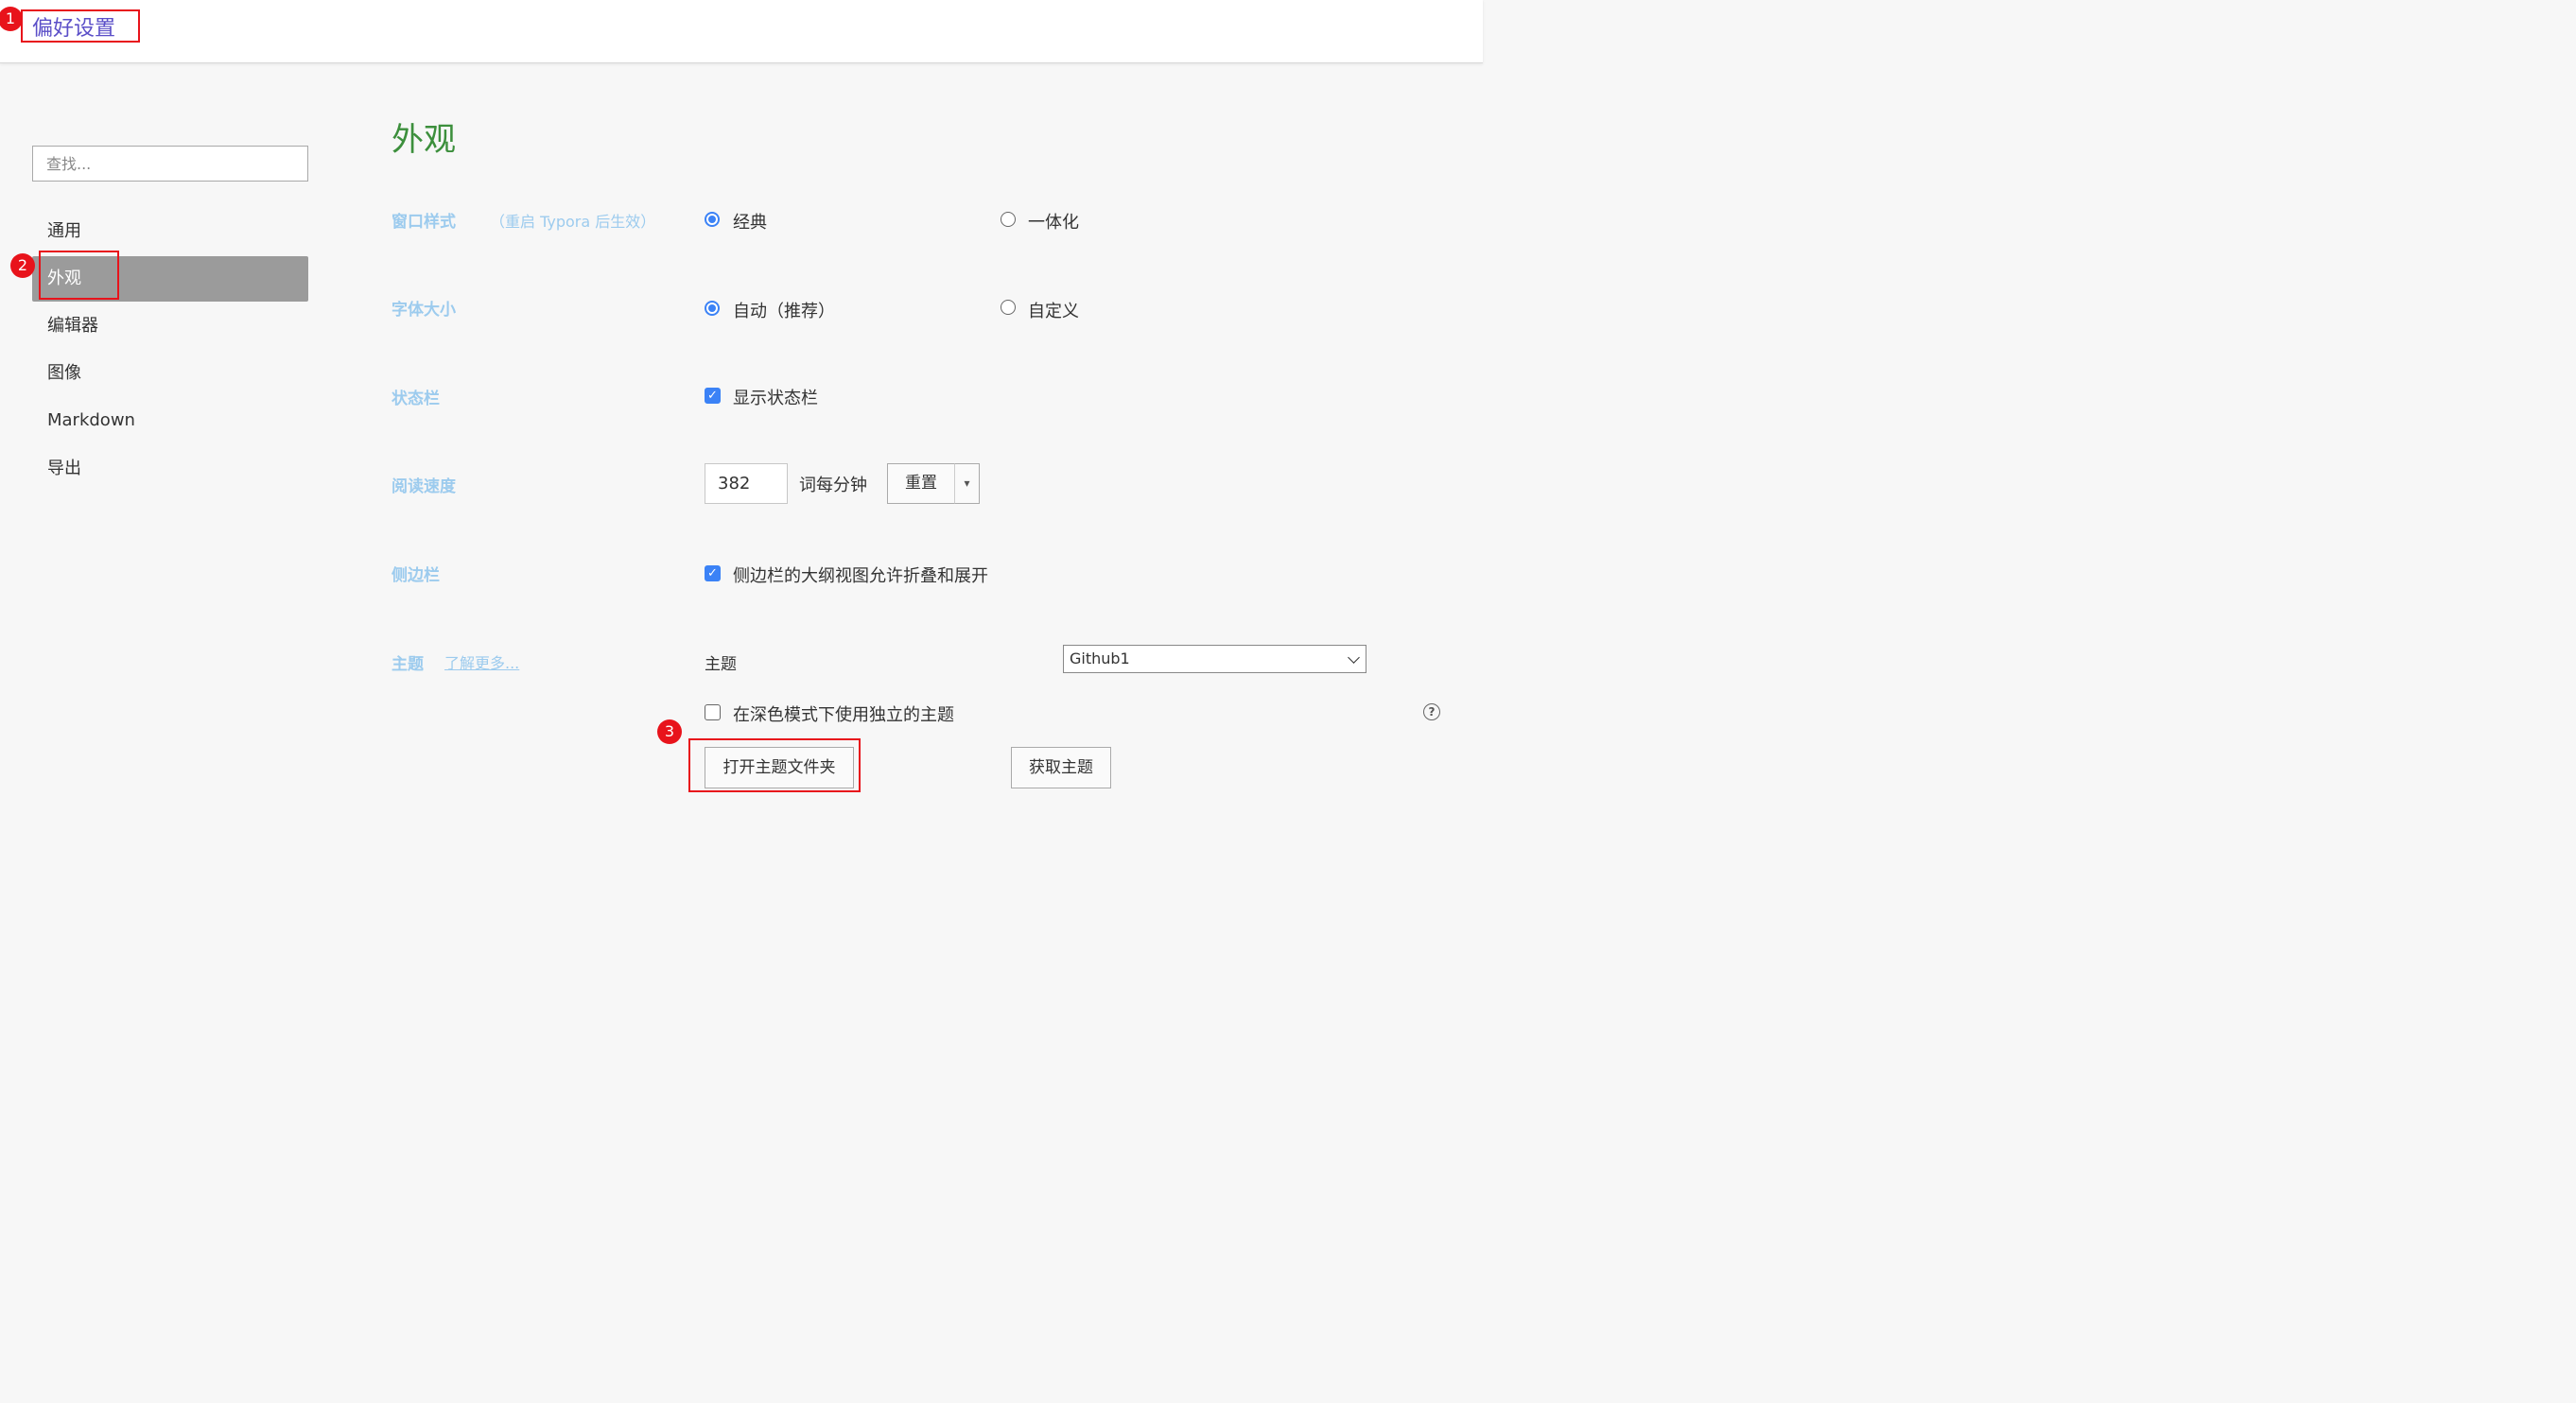 Image resolution: width=2576 pixels, height=1403 pixels. What do you see at coordinates (424, 486) in the screenshot?
I see `reading-speed-label: 阅读速度` at bounding box center [424, 486].